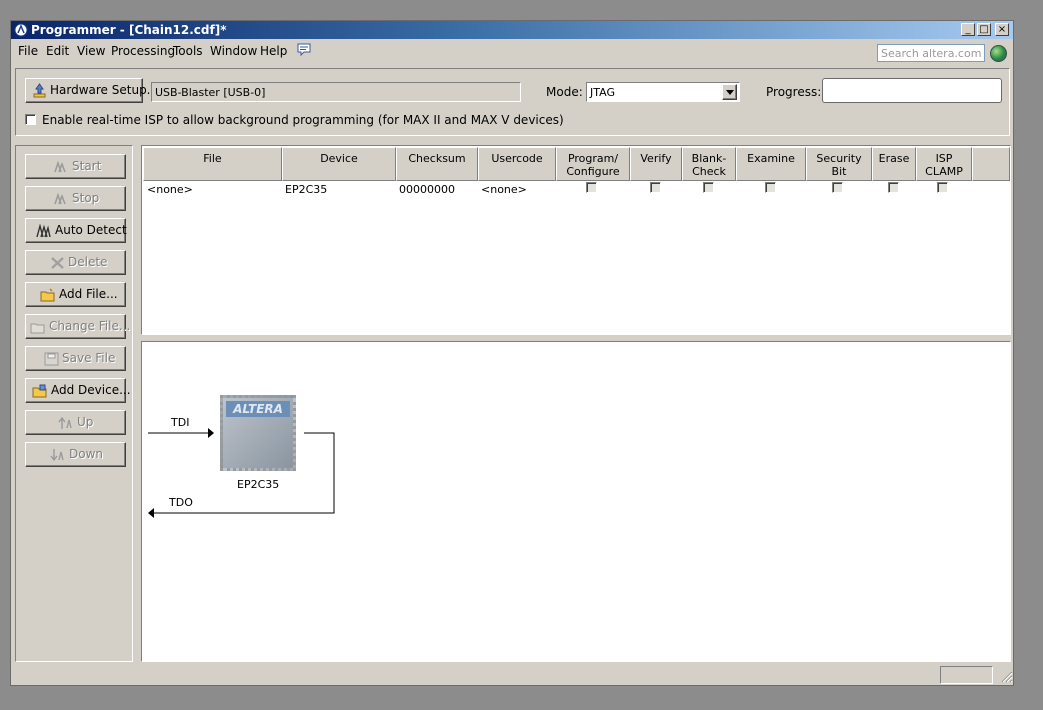  What do you see at coordinates (991, 164) in the screenshot?
I see `column-header-blank` at bounding box center [991, 164].